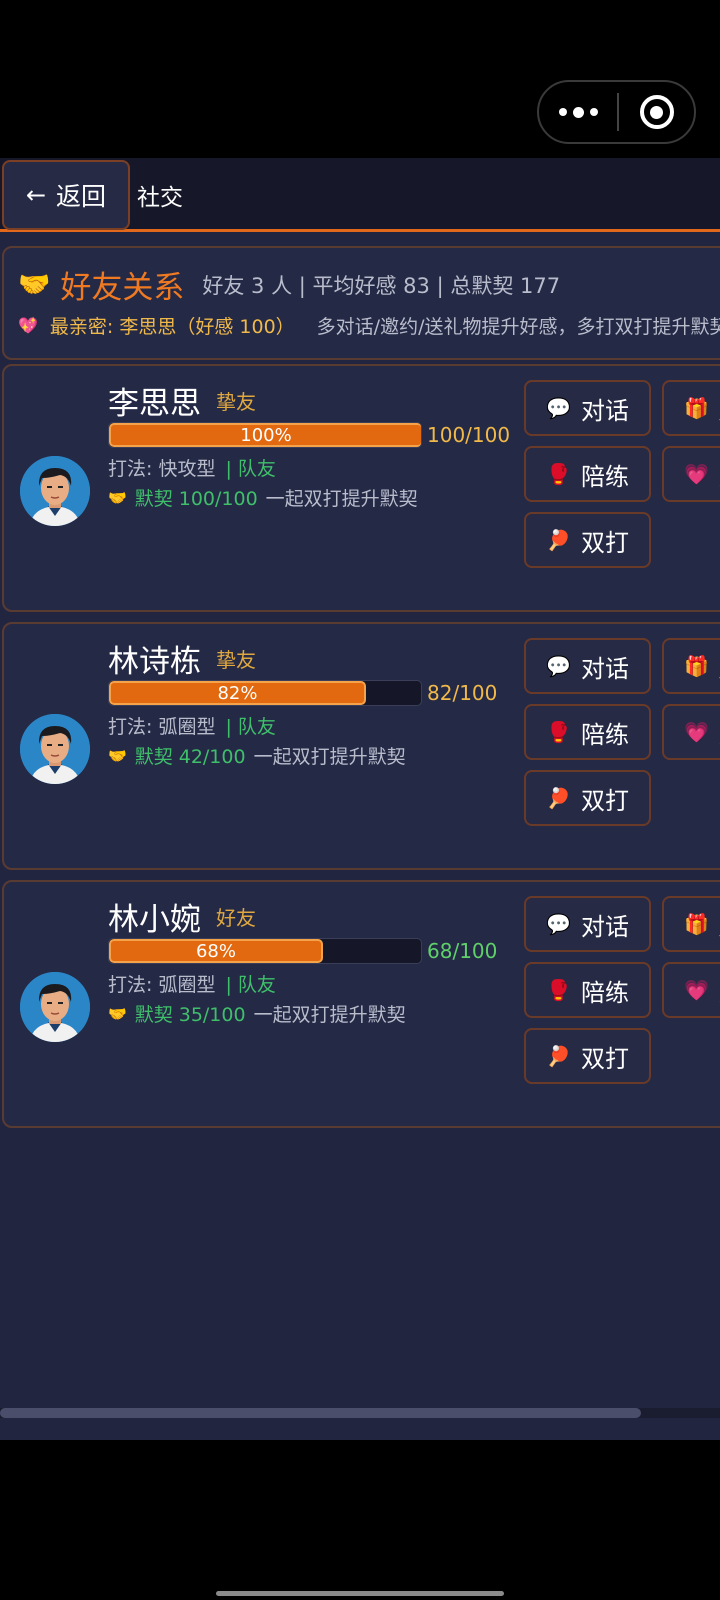 Image resolution: width=720 pixels, height=1600 pixels. I want to click on affinity-score: 82/100, so click(462, 693).